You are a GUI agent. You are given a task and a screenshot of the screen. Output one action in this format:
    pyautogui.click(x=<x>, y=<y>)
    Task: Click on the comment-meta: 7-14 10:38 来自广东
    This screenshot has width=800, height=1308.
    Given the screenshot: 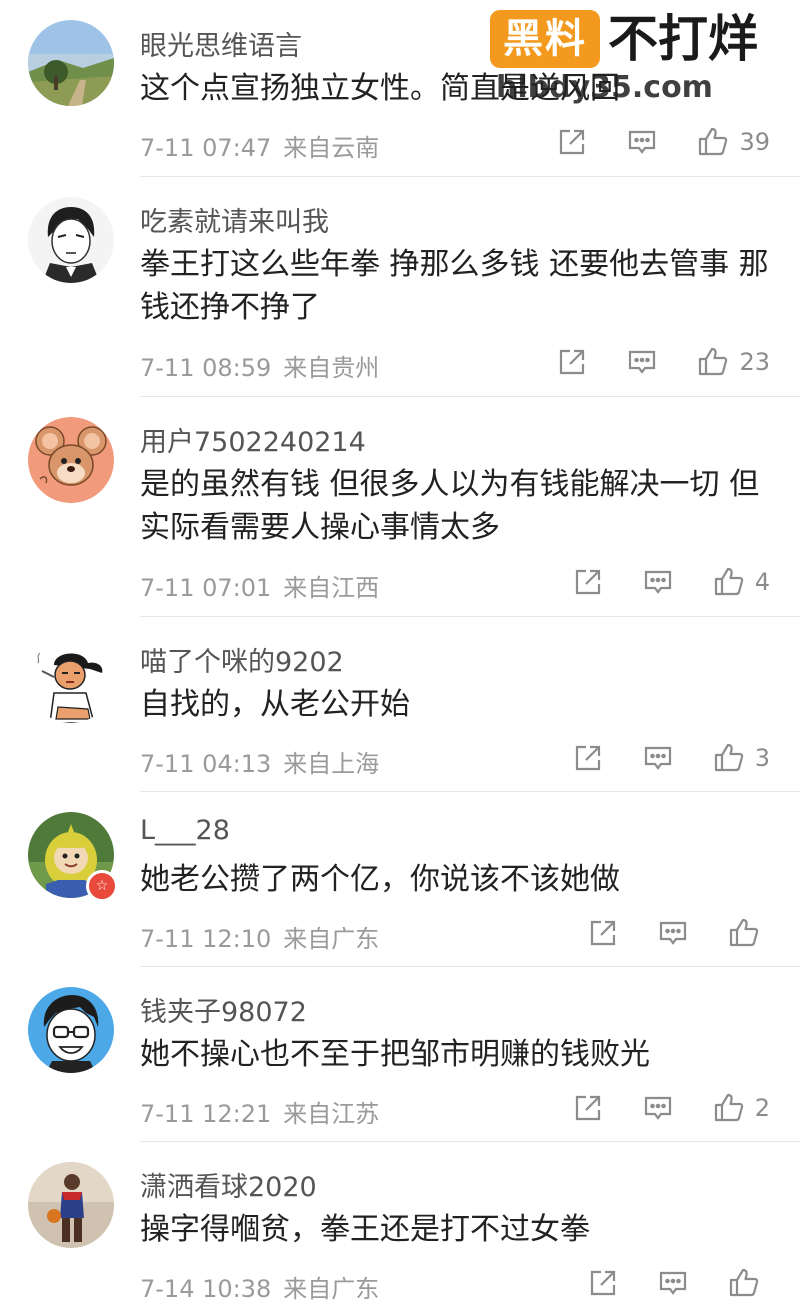 What is the action you would take?
    pyautogui.click(x=259, y=1286)
    